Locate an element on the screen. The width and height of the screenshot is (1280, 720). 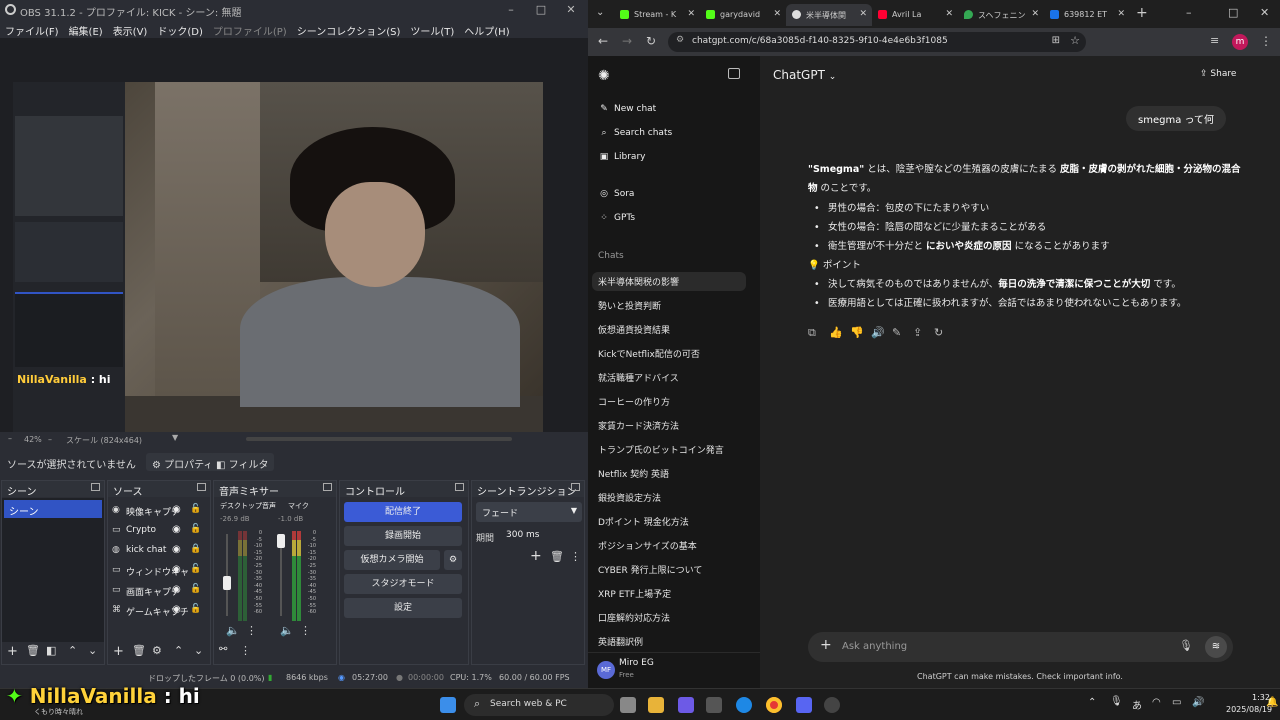
taskbar-search: ⌕ Search web & PC is located at coordinates (539, 705).